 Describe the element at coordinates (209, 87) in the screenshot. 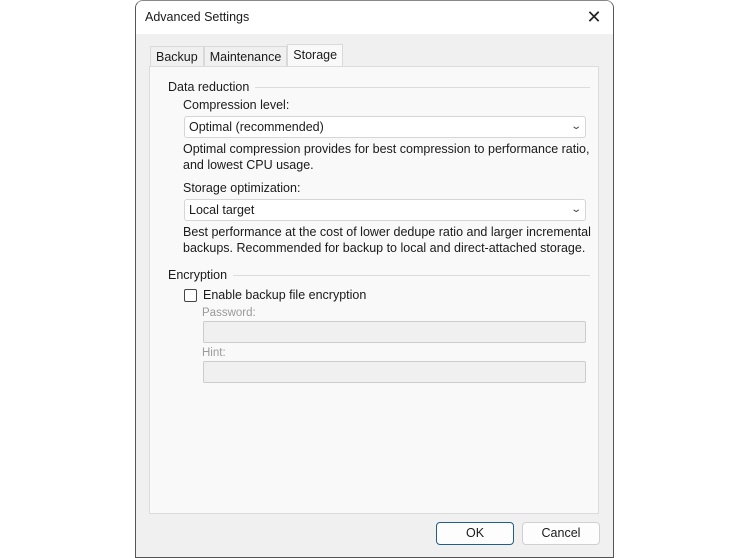

I see `group-label: Data reduction` at that location.